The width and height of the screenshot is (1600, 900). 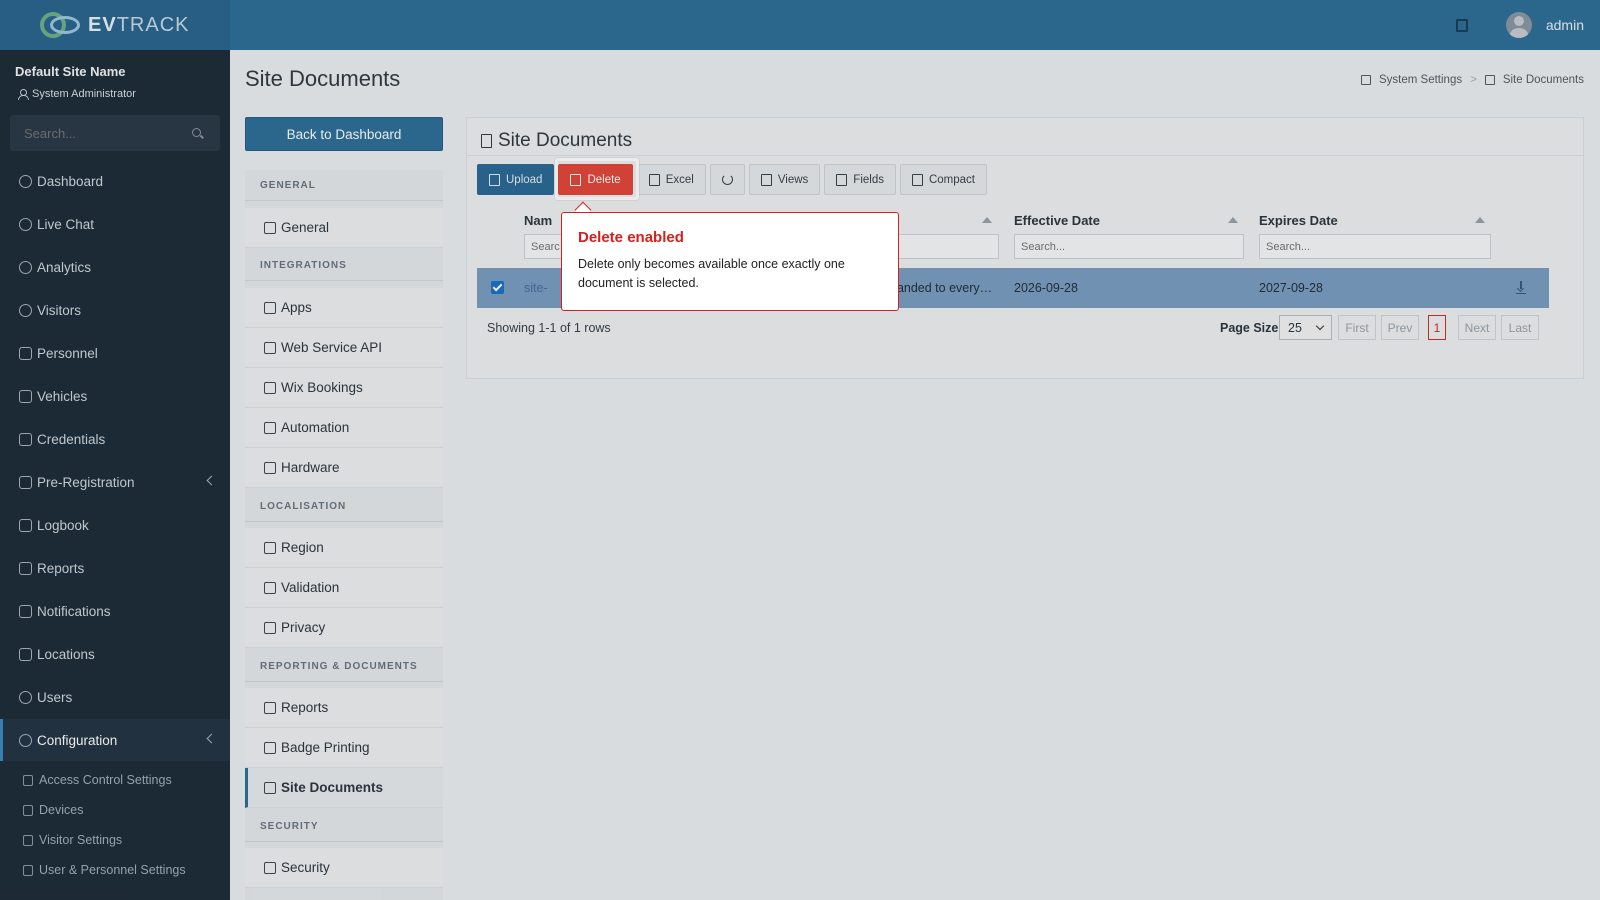 What do you see at coordinates (1520, 327) in the screenshot?
I see `pagination-last: Last` at bounding box center [1520, 327].